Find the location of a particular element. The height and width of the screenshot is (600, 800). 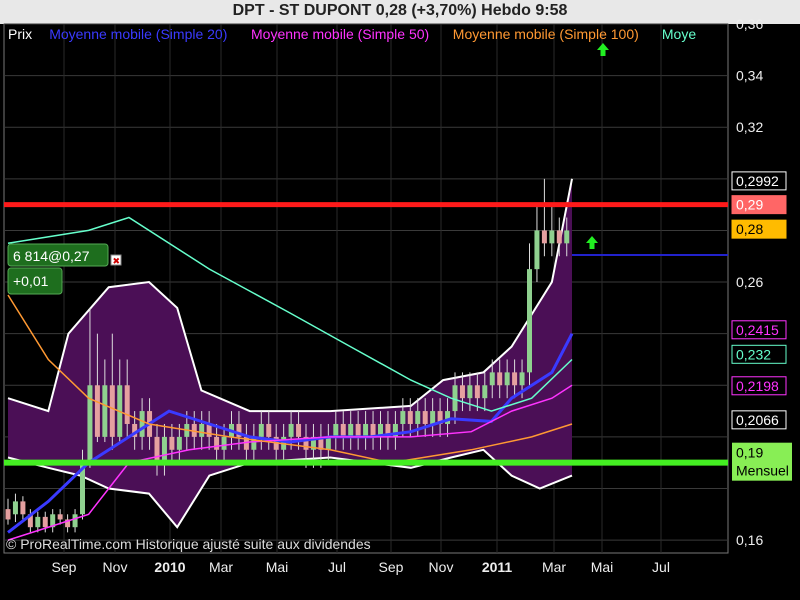

y-tick-label: 0,16 is located at coordinates (749, 540).